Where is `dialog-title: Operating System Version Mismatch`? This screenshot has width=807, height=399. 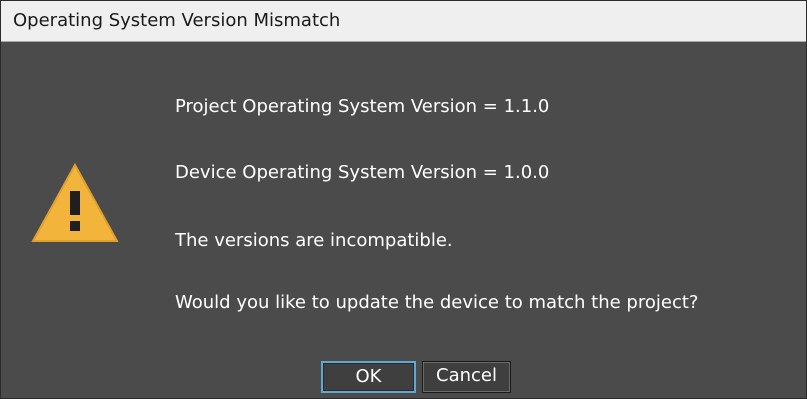 dialog-title: Operating System Version Mismatch is located at coordinates (177, 20).